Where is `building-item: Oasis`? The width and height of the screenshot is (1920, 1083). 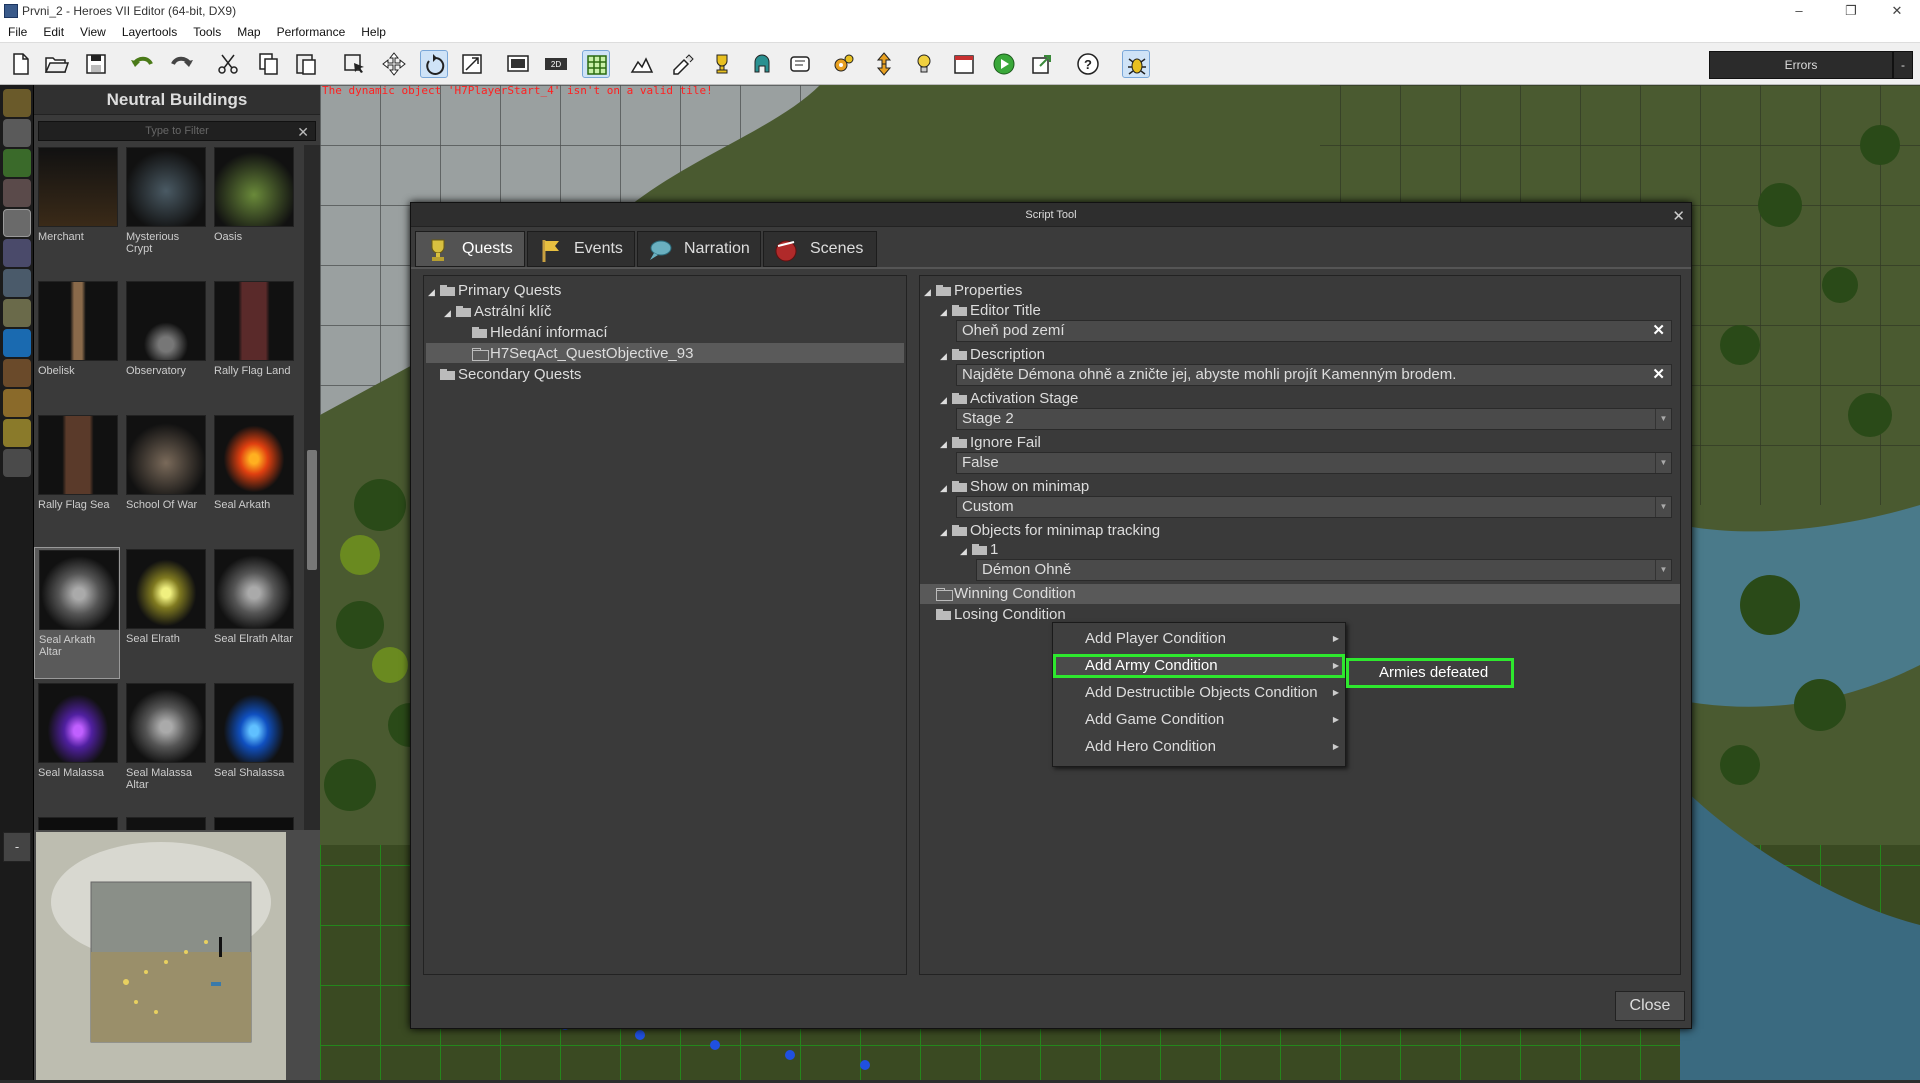 building-item: Oasis is located at coordinates (253, 211).